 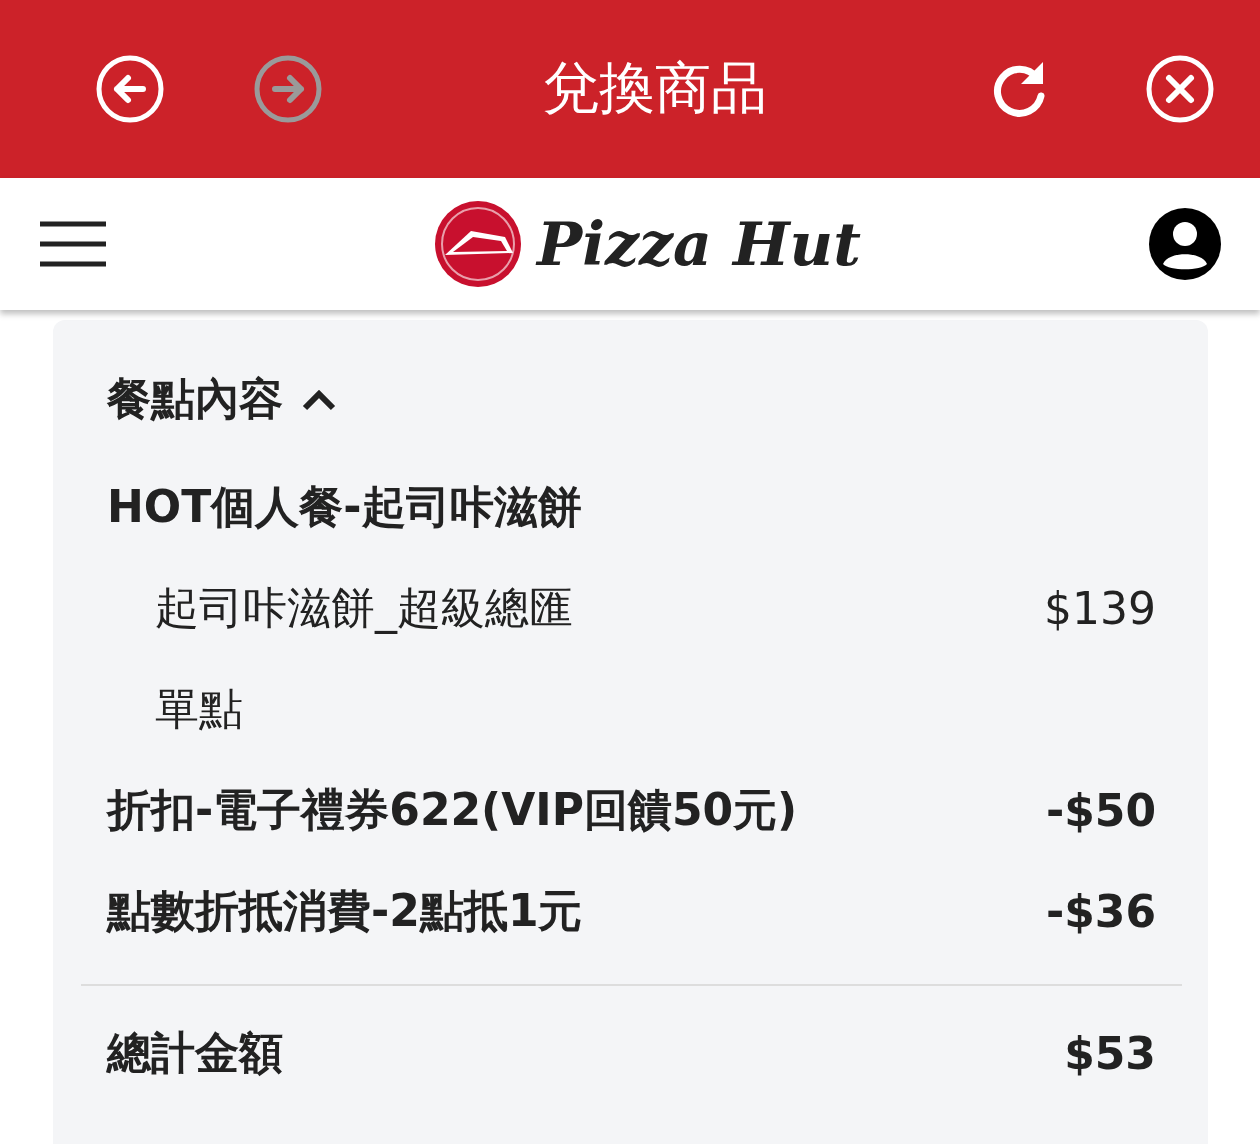 I want to click on account-icon, so click(x=1185, y=244).